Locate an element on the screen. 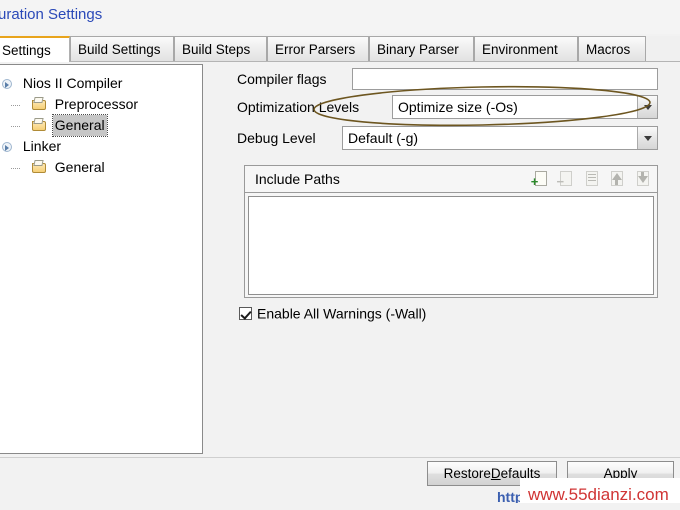  optimization-levels-label: Optimization Levels is located at coordinates (298, 107).